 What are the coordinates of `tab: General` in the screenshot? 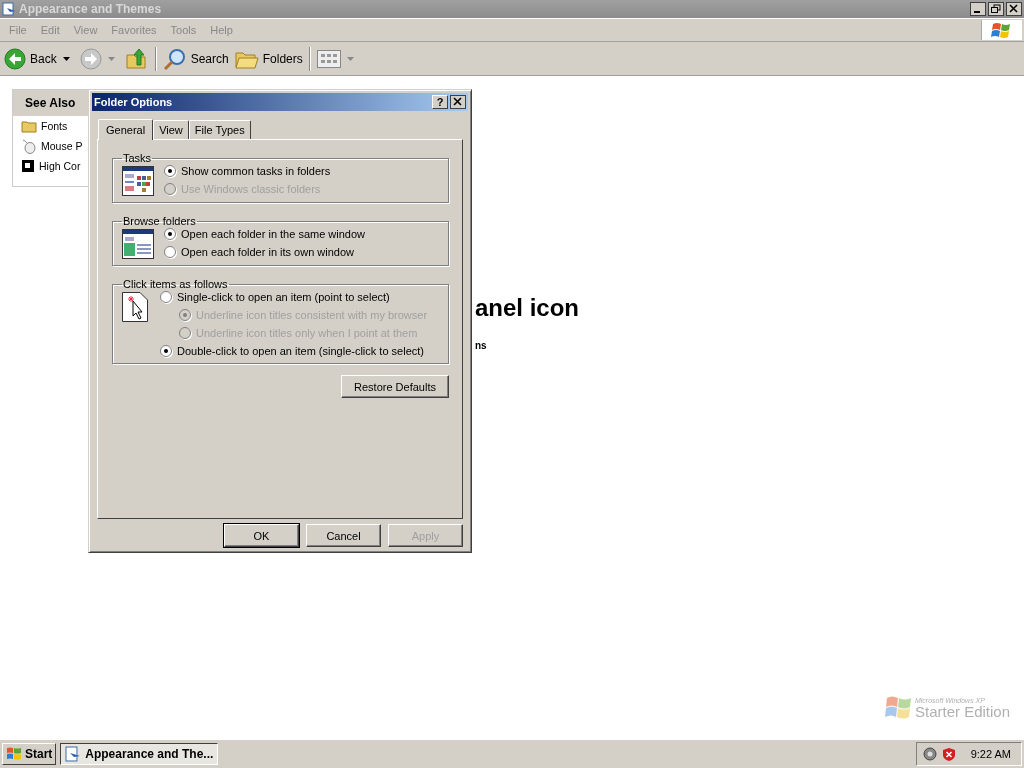 It's located at (126, 129).